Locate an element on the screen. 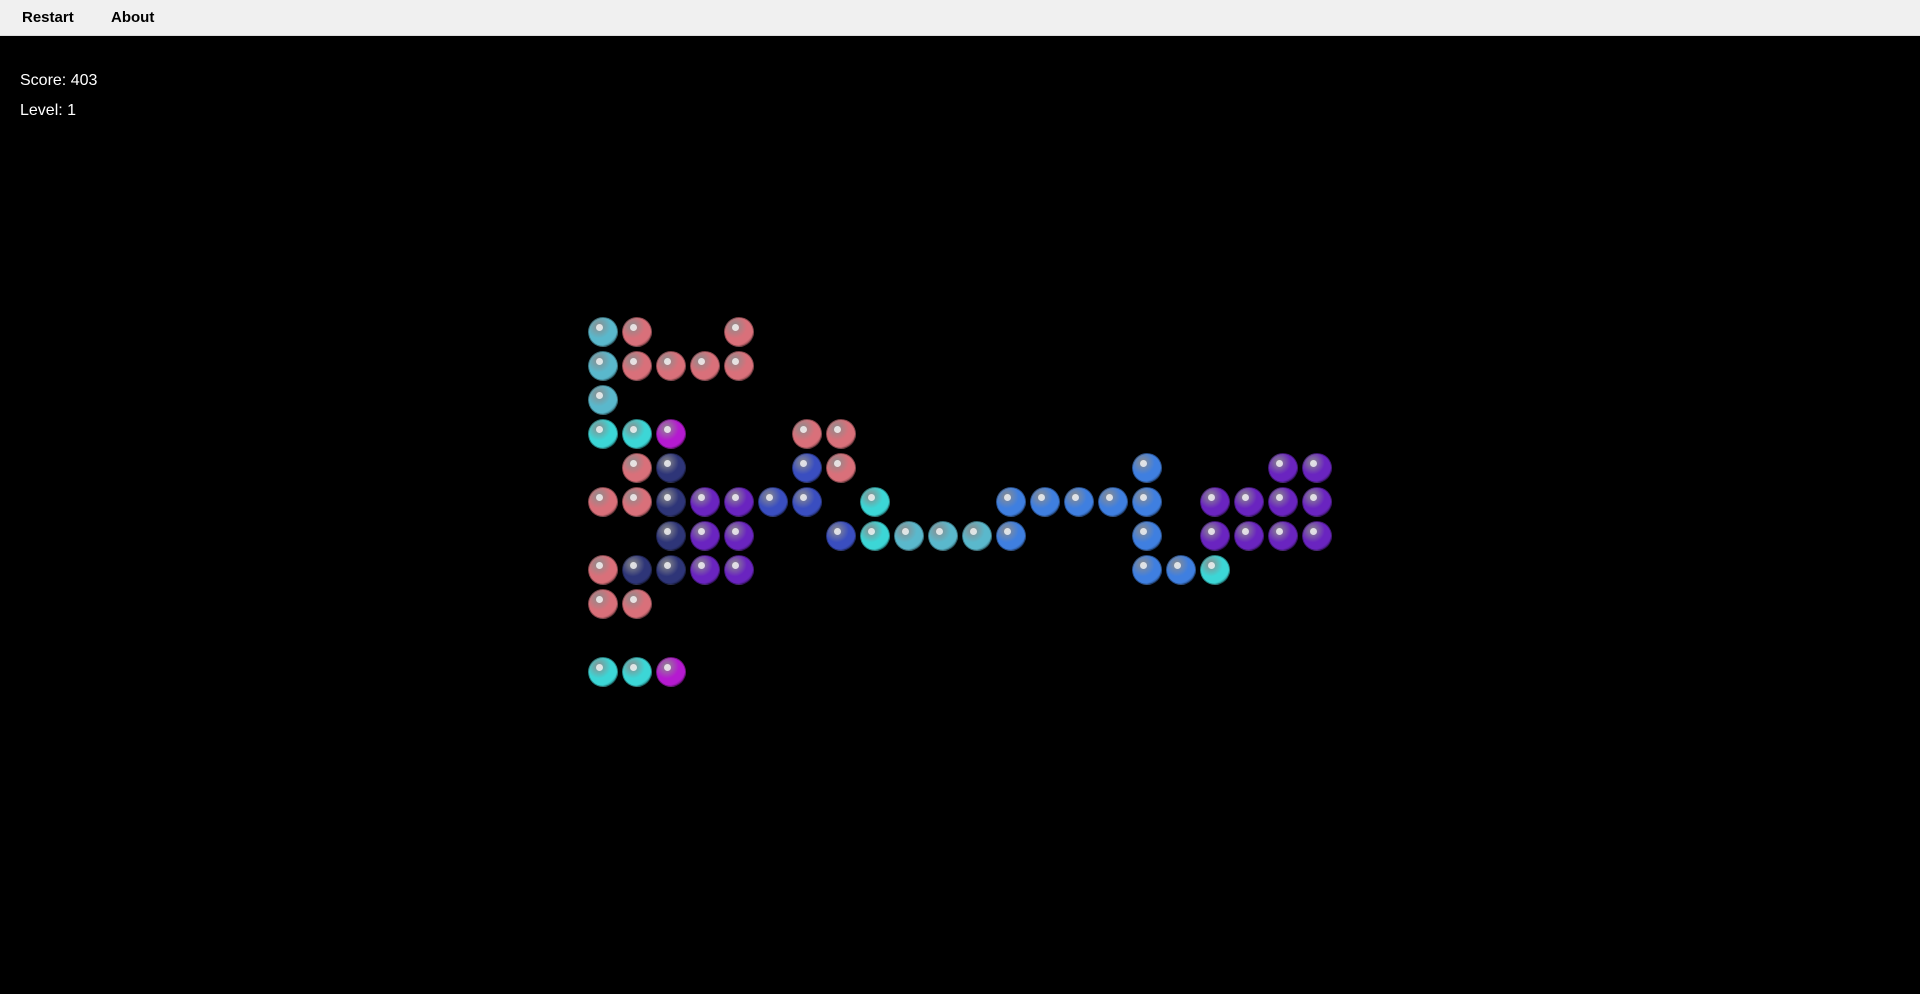  next-ball-magenta is located at coordinates (671, 672).